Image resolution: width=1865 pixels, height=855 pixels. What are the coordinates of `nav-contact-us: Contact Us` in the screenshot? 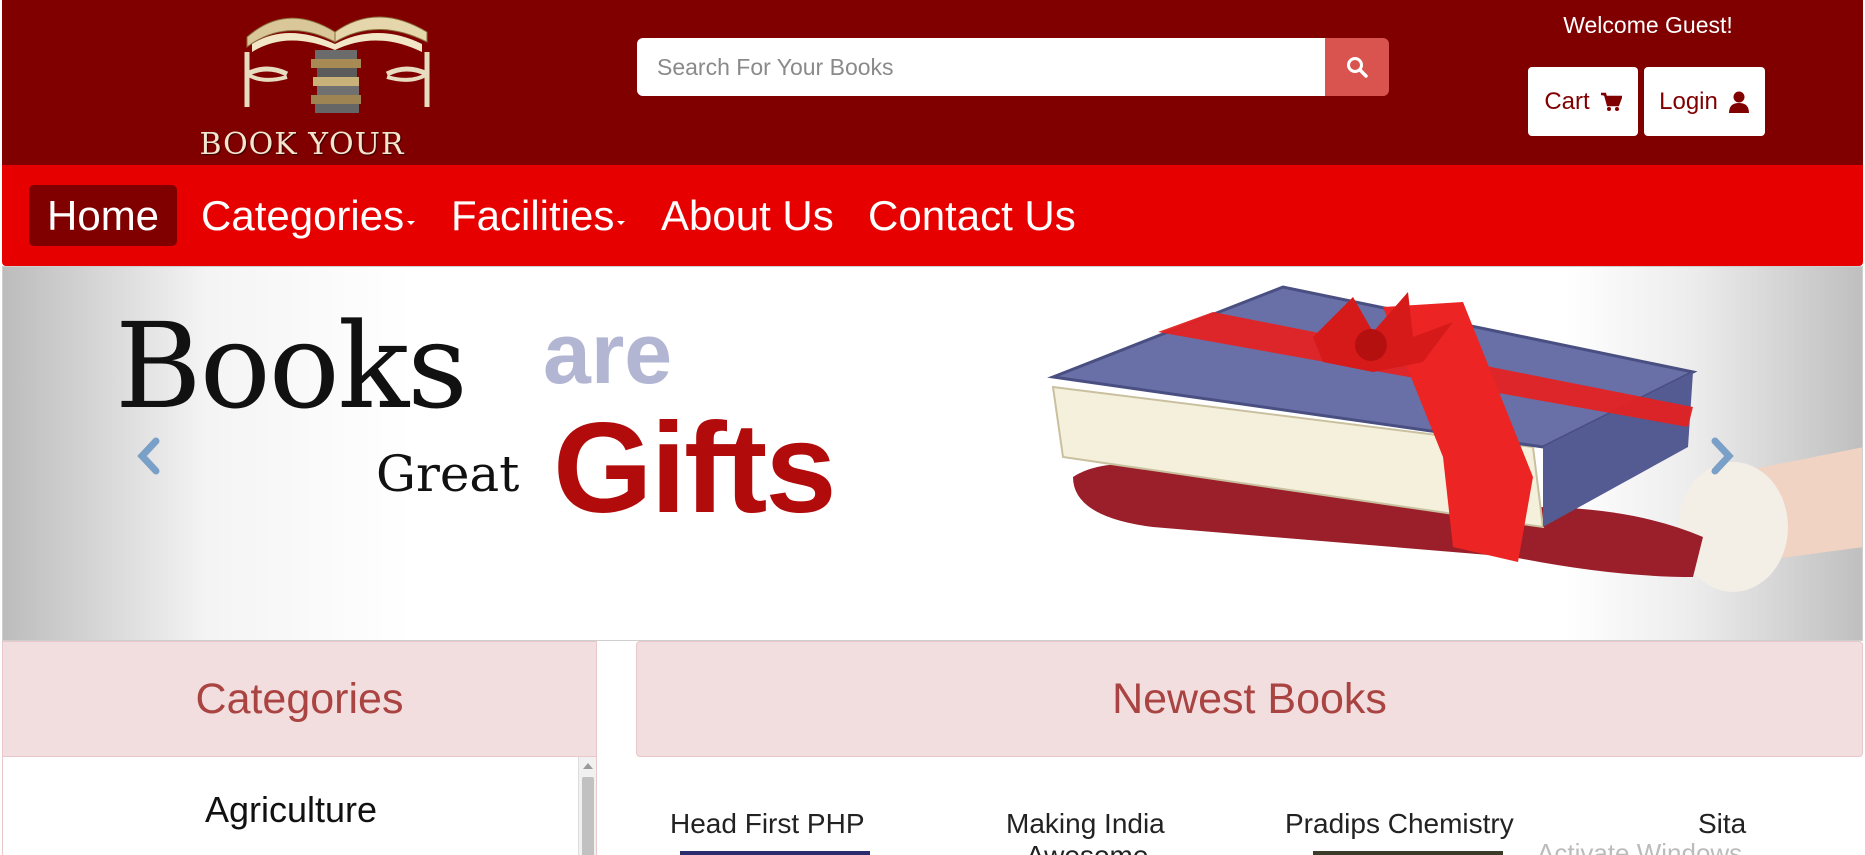 It's located at (972, 215).